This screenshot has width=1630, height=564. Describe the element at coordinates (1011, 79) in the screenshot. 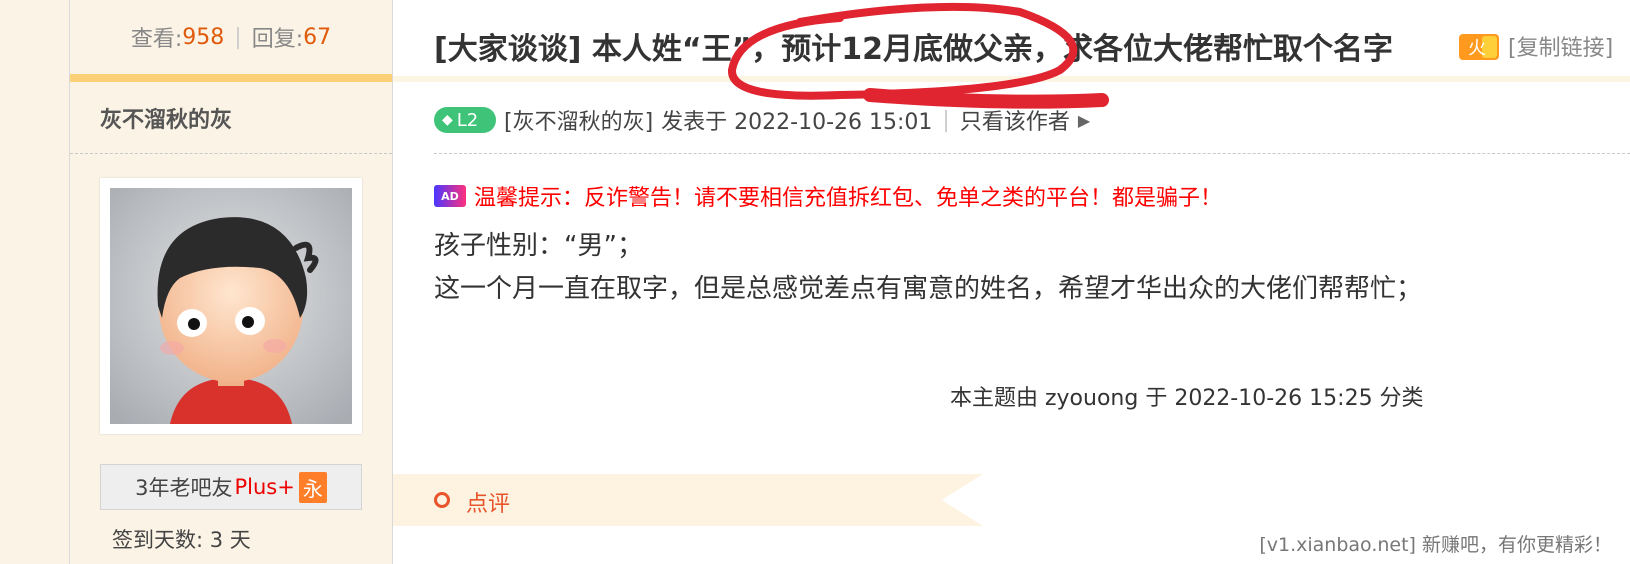

I see `title-row-underline` at that location.